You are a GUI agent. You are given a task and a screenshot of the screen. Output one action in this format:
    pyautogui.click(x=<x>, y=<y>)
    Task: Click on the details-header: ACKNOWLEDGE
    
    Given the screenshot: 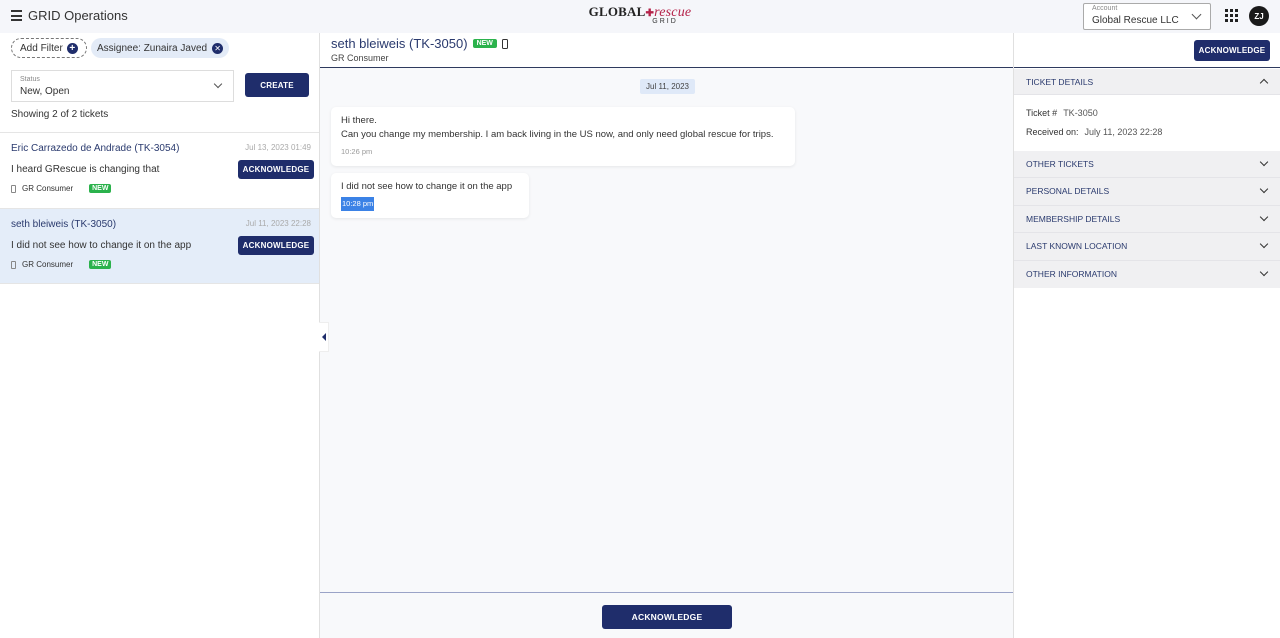 What is the action you would take?
    pyautogui.click(x=1147, y=50)
    